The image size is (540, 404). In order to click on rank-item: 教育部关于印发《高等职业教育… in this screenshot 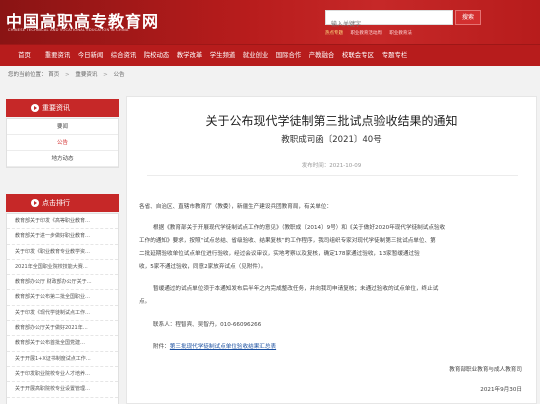, I will do `click(62, 222)`.